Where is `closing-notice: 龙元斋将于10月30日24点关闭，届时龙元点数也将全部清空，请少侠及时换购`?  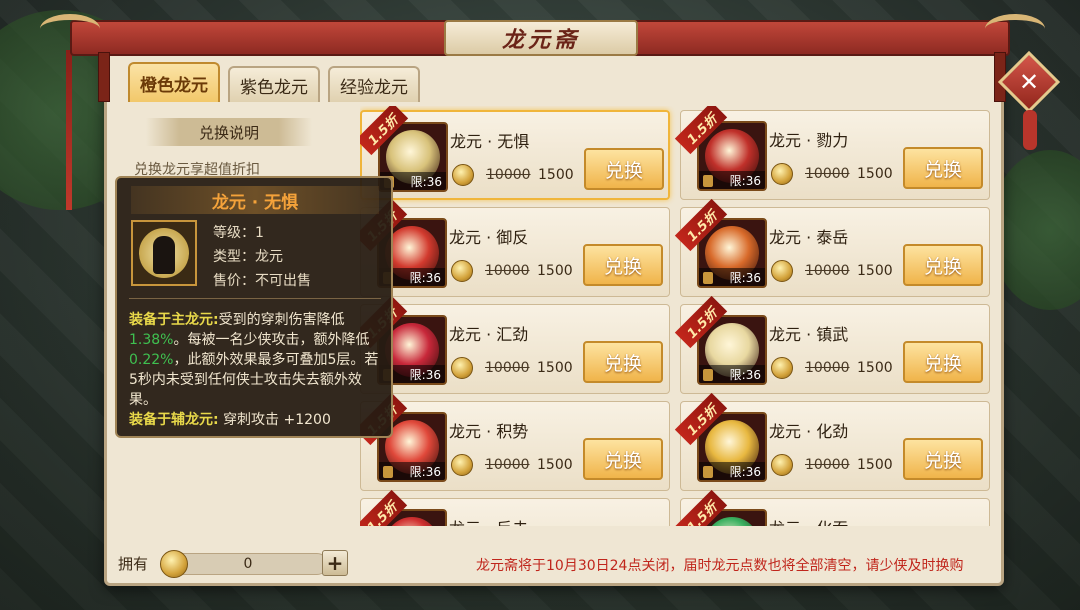 closing-notice: 龙元斋将于10月30日24点关闭，届时龙元点数也将全部清空，请少侠及时换购 is located at coordinates (720, 566).